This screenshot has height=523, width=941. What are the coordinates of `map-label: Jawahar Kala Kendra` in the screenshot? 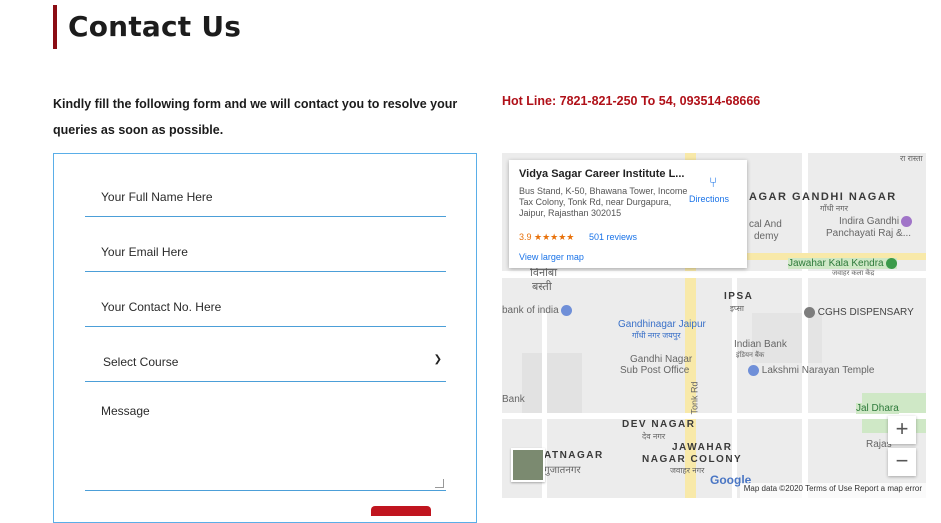 It's located at (842, 264).